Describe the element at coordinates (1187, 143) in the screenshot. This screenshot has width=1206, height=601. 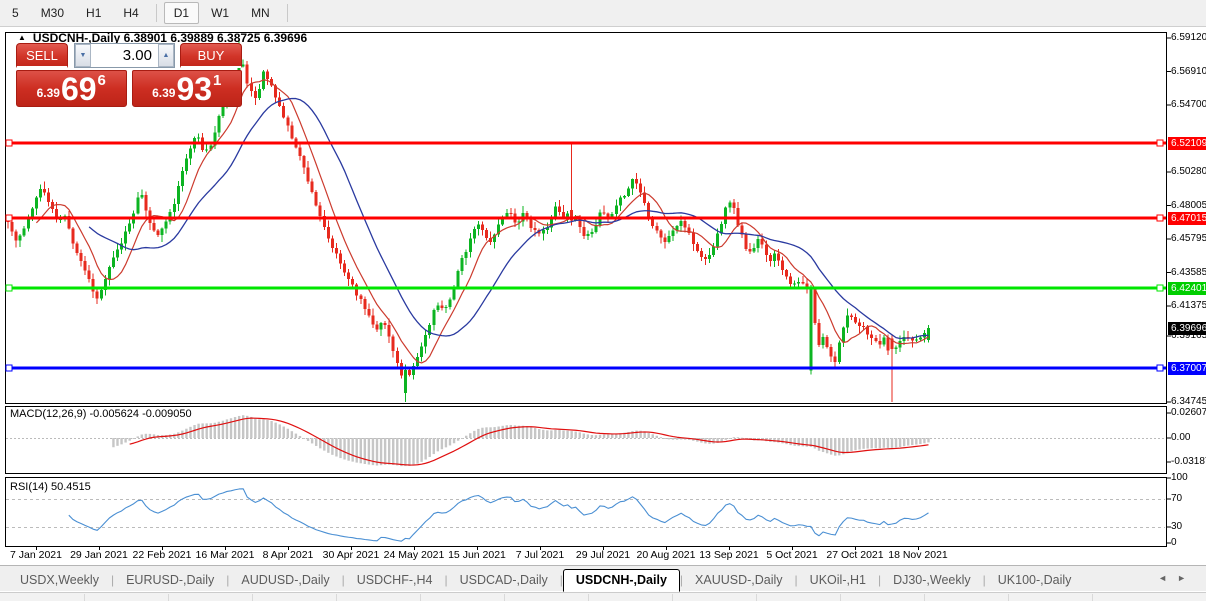
I see `price-level-label: 6.52109` at that location.